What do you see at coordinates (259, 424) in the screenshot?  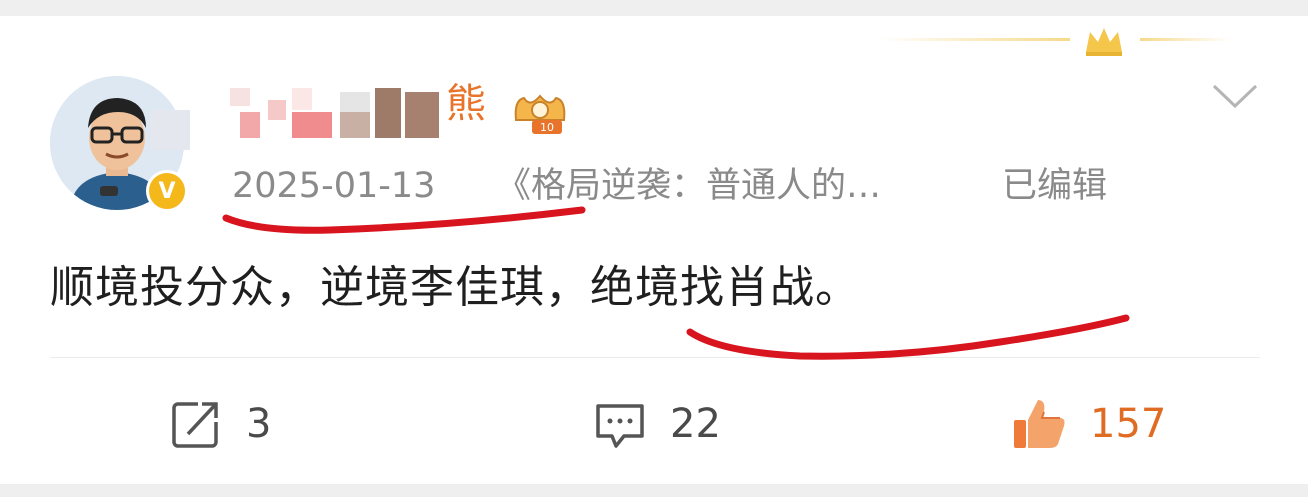 I see `repost-count: 3` at bounding box center [259, 424].